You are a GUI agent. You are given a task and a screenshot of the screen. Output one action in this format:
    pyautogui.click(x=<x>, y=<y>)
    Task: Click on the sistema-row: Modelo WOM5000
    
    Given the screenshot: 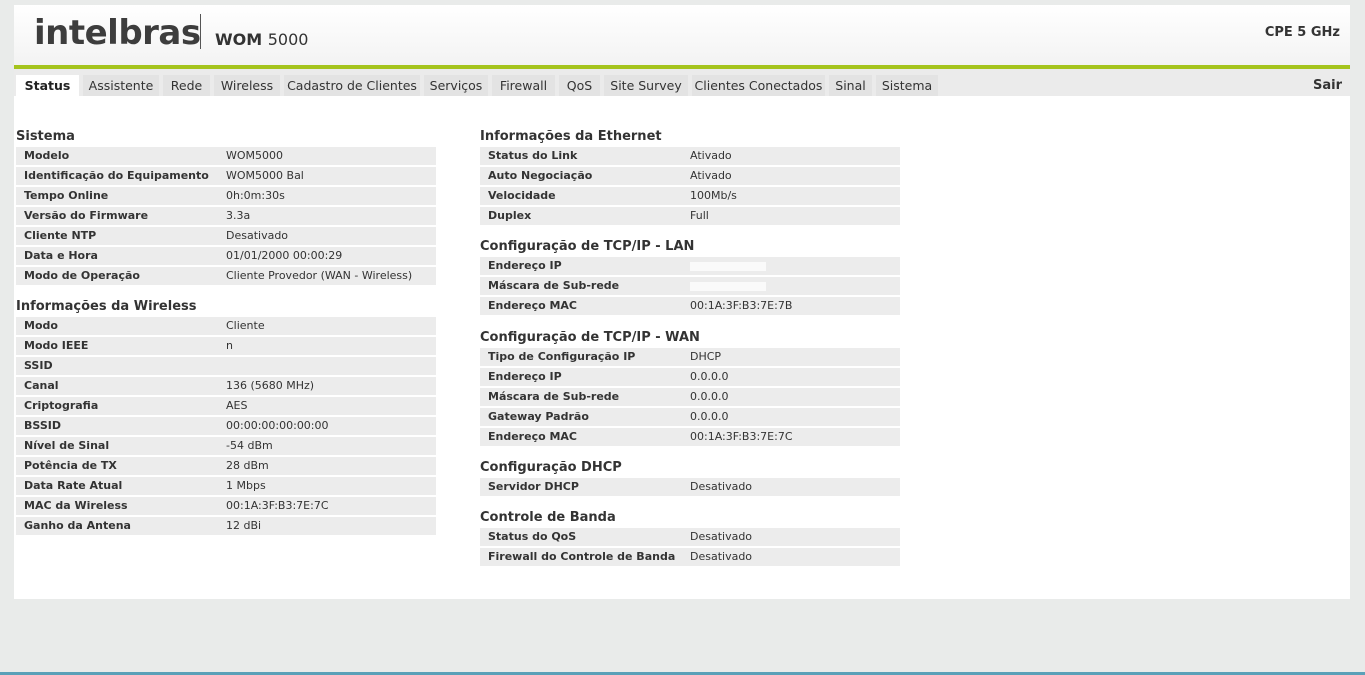 What is the action you would take?
    pyautogui.click(x=226, y=156)
    